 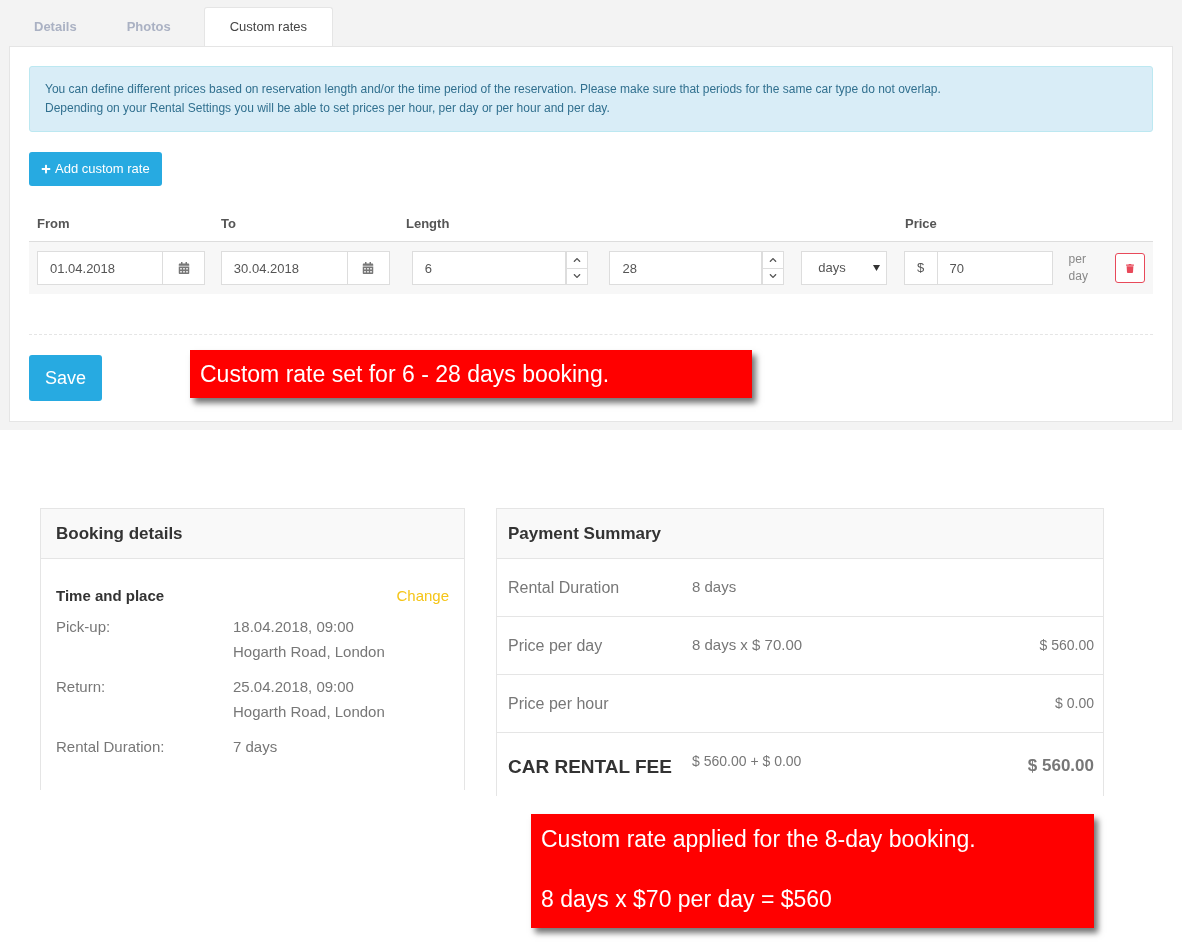 What do you see at coordinates (294, 626) in the screenshot?
I see `detail-value: 18.04.2018, 09:00` at bounding box center [294, 626].